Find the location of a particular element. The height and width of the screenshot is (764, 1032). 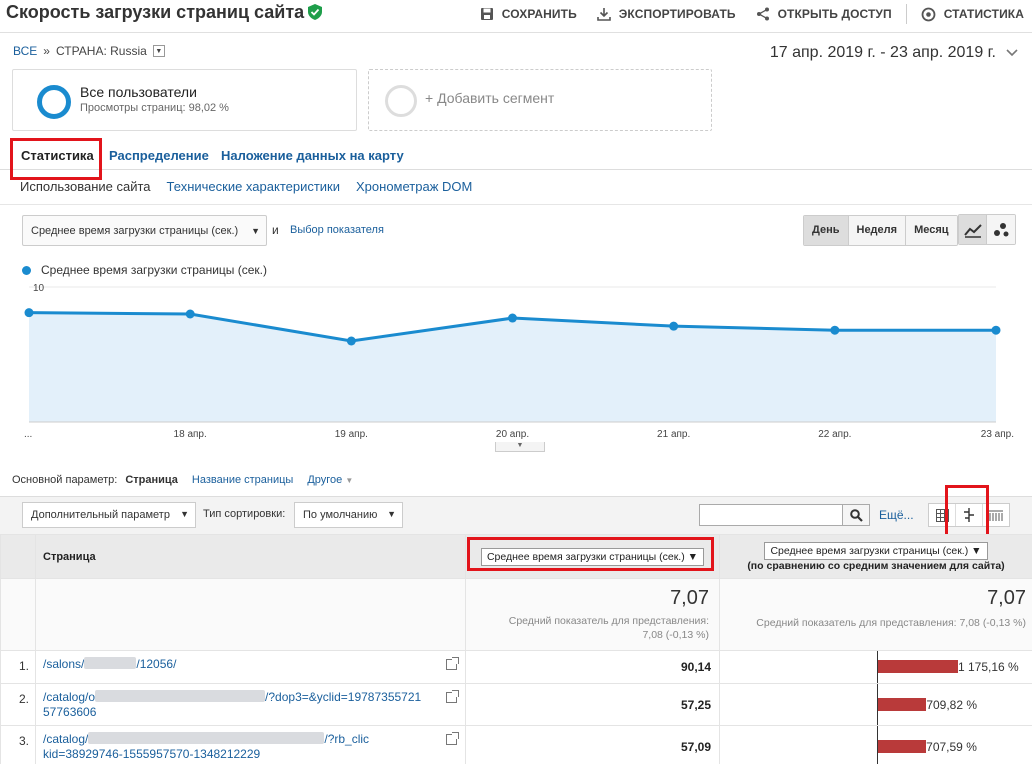

table-row: 1. /salons//12056/ 90,14 1 175,16 % is located at coordinates (516, 667).